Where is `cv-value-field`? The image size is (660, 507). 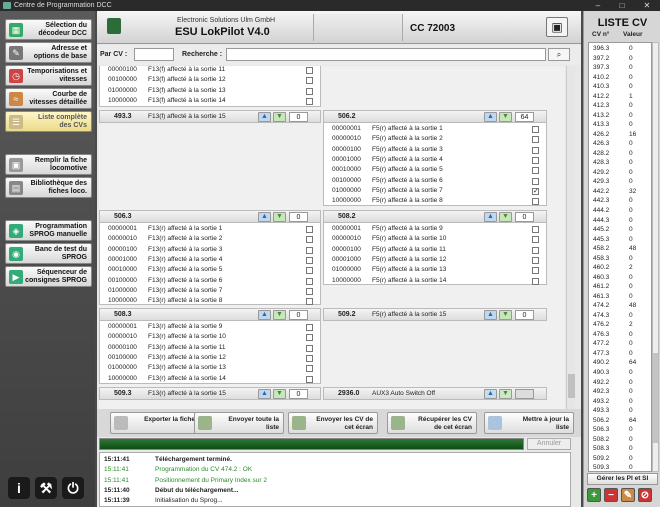 cv-value-field is located at coordinates (524, 394).